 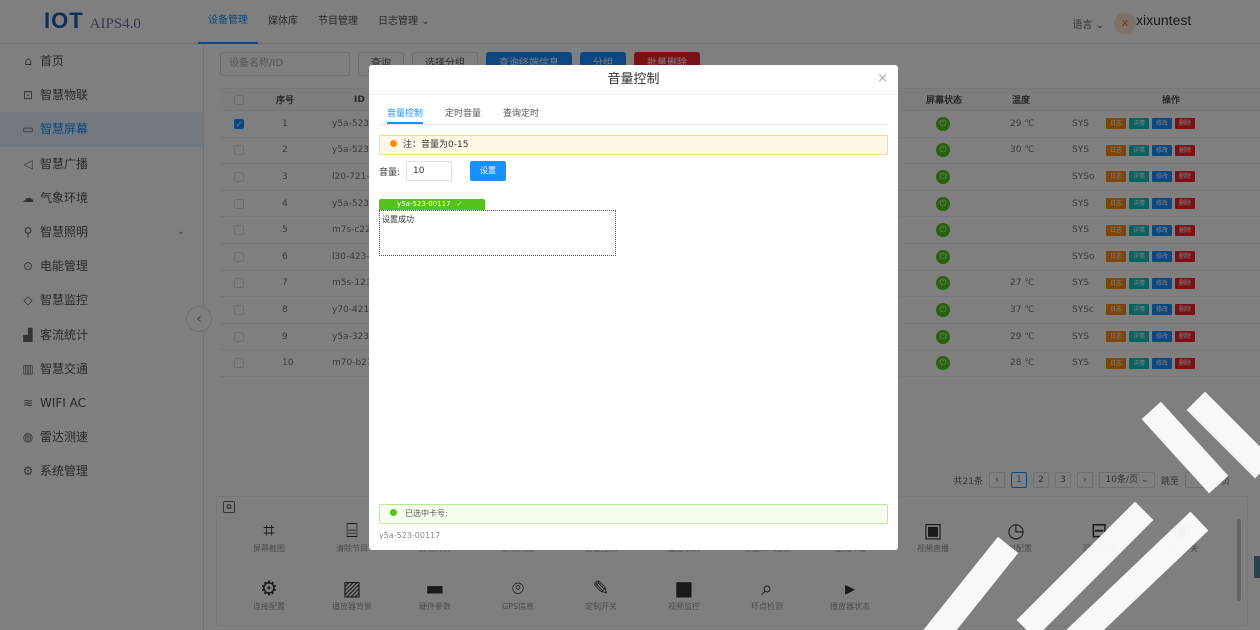 What do you see at coordinates (393, 512) in the screenshot?
I see `success-dot-icon` at bounding box center [393, 512].